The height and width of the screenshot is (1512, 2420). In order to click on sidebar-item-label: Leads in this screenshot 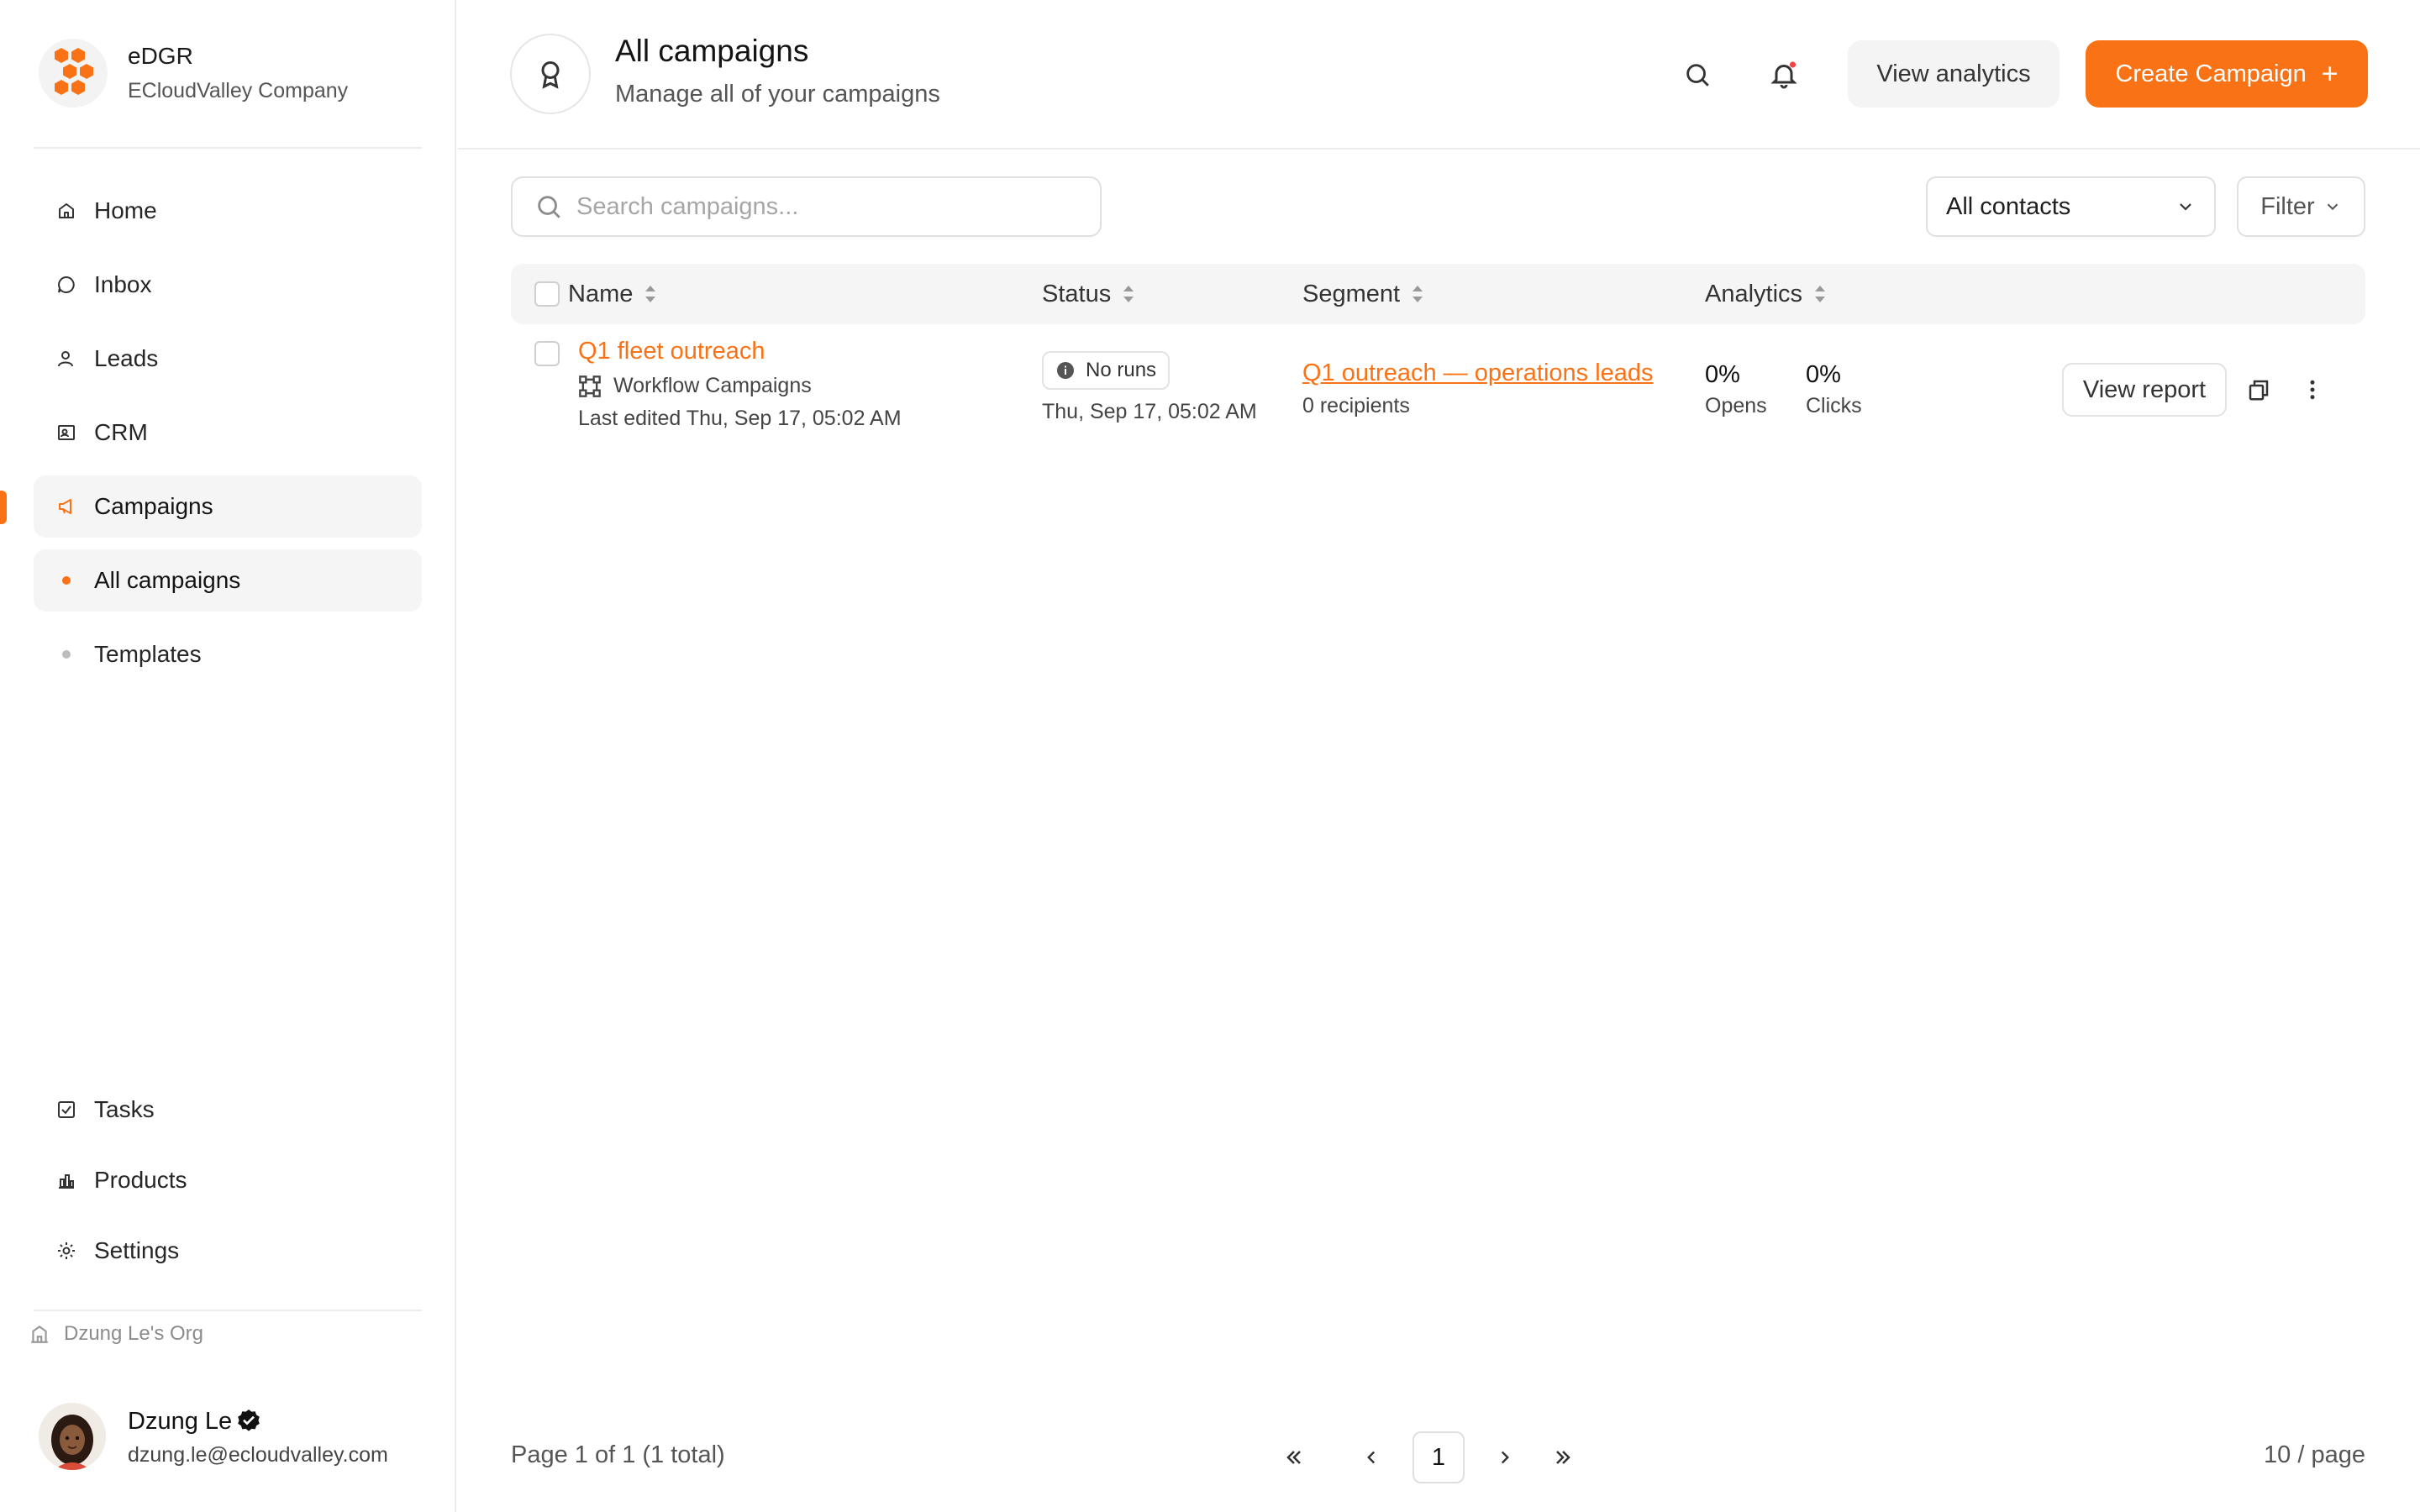, I will do `click(127, 358)`.